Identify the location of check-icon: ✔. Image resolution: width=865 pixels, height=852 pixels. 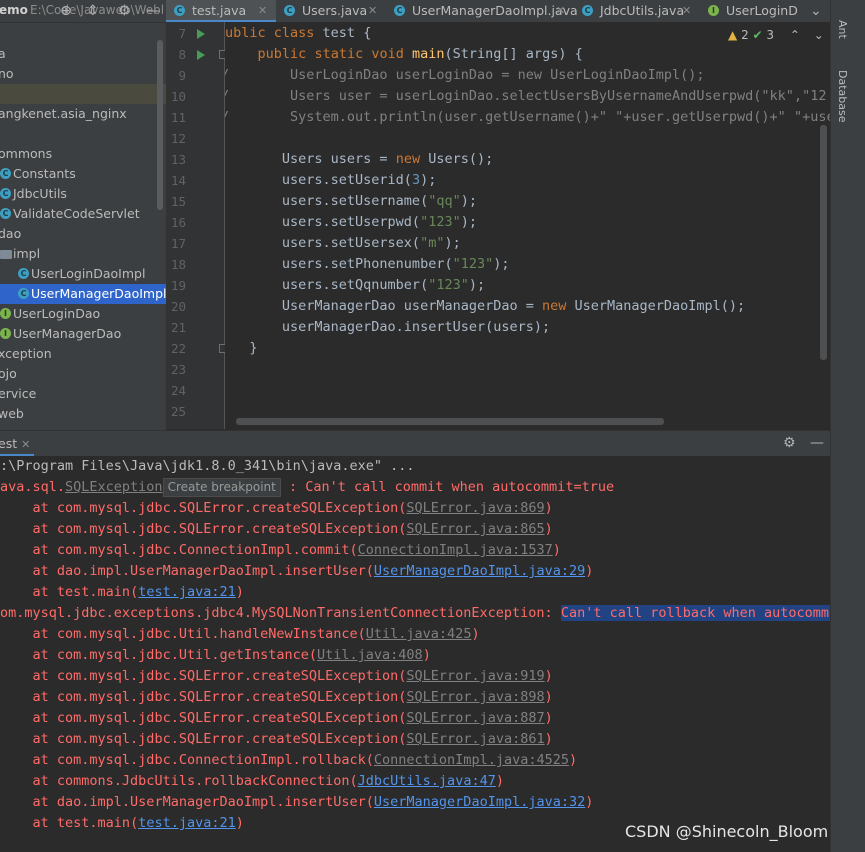
(757, 35).